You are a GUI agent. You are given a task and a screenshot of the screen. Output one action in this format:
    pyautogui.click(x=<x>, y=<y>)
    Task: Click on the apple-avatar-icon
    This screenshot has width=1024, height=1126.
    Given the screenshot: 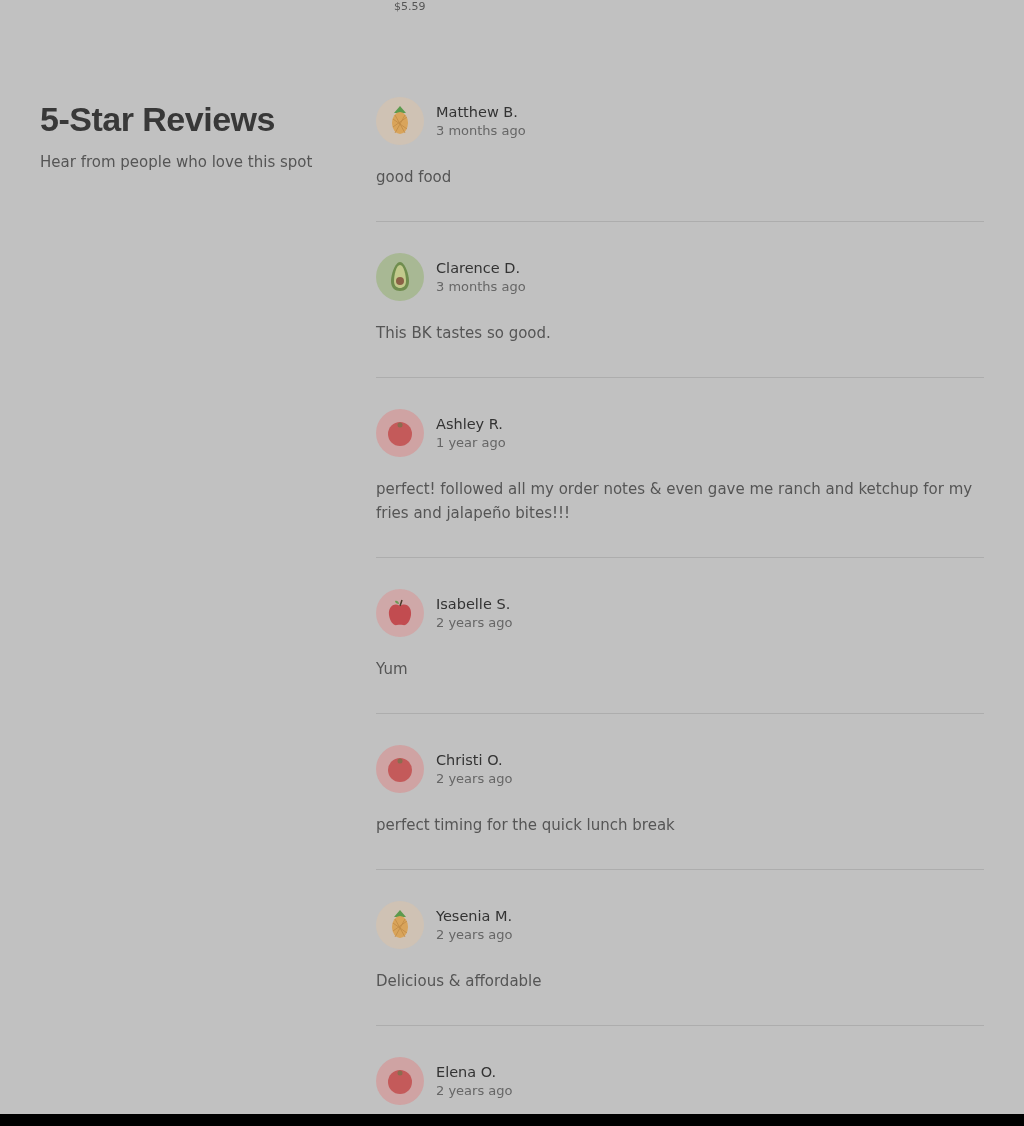 What is the action you would take?
    pyautogui.click(x=400, y=613)
    